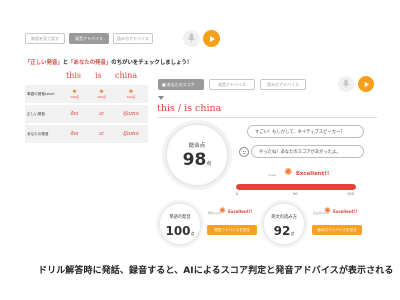 The width and height of the screenshot is (400, 300). Describe the element at coordinates (192, 233) in the screenshot. I see `word-score-unit: 点` at that location.